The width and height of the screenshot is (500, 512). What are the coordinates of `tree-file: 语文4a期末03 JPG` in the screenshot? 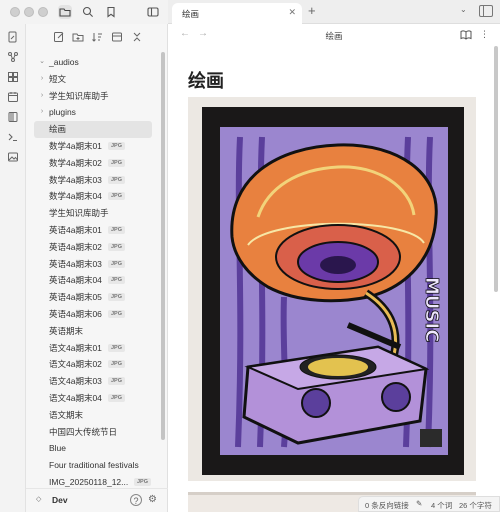 It's located at (94, 381).